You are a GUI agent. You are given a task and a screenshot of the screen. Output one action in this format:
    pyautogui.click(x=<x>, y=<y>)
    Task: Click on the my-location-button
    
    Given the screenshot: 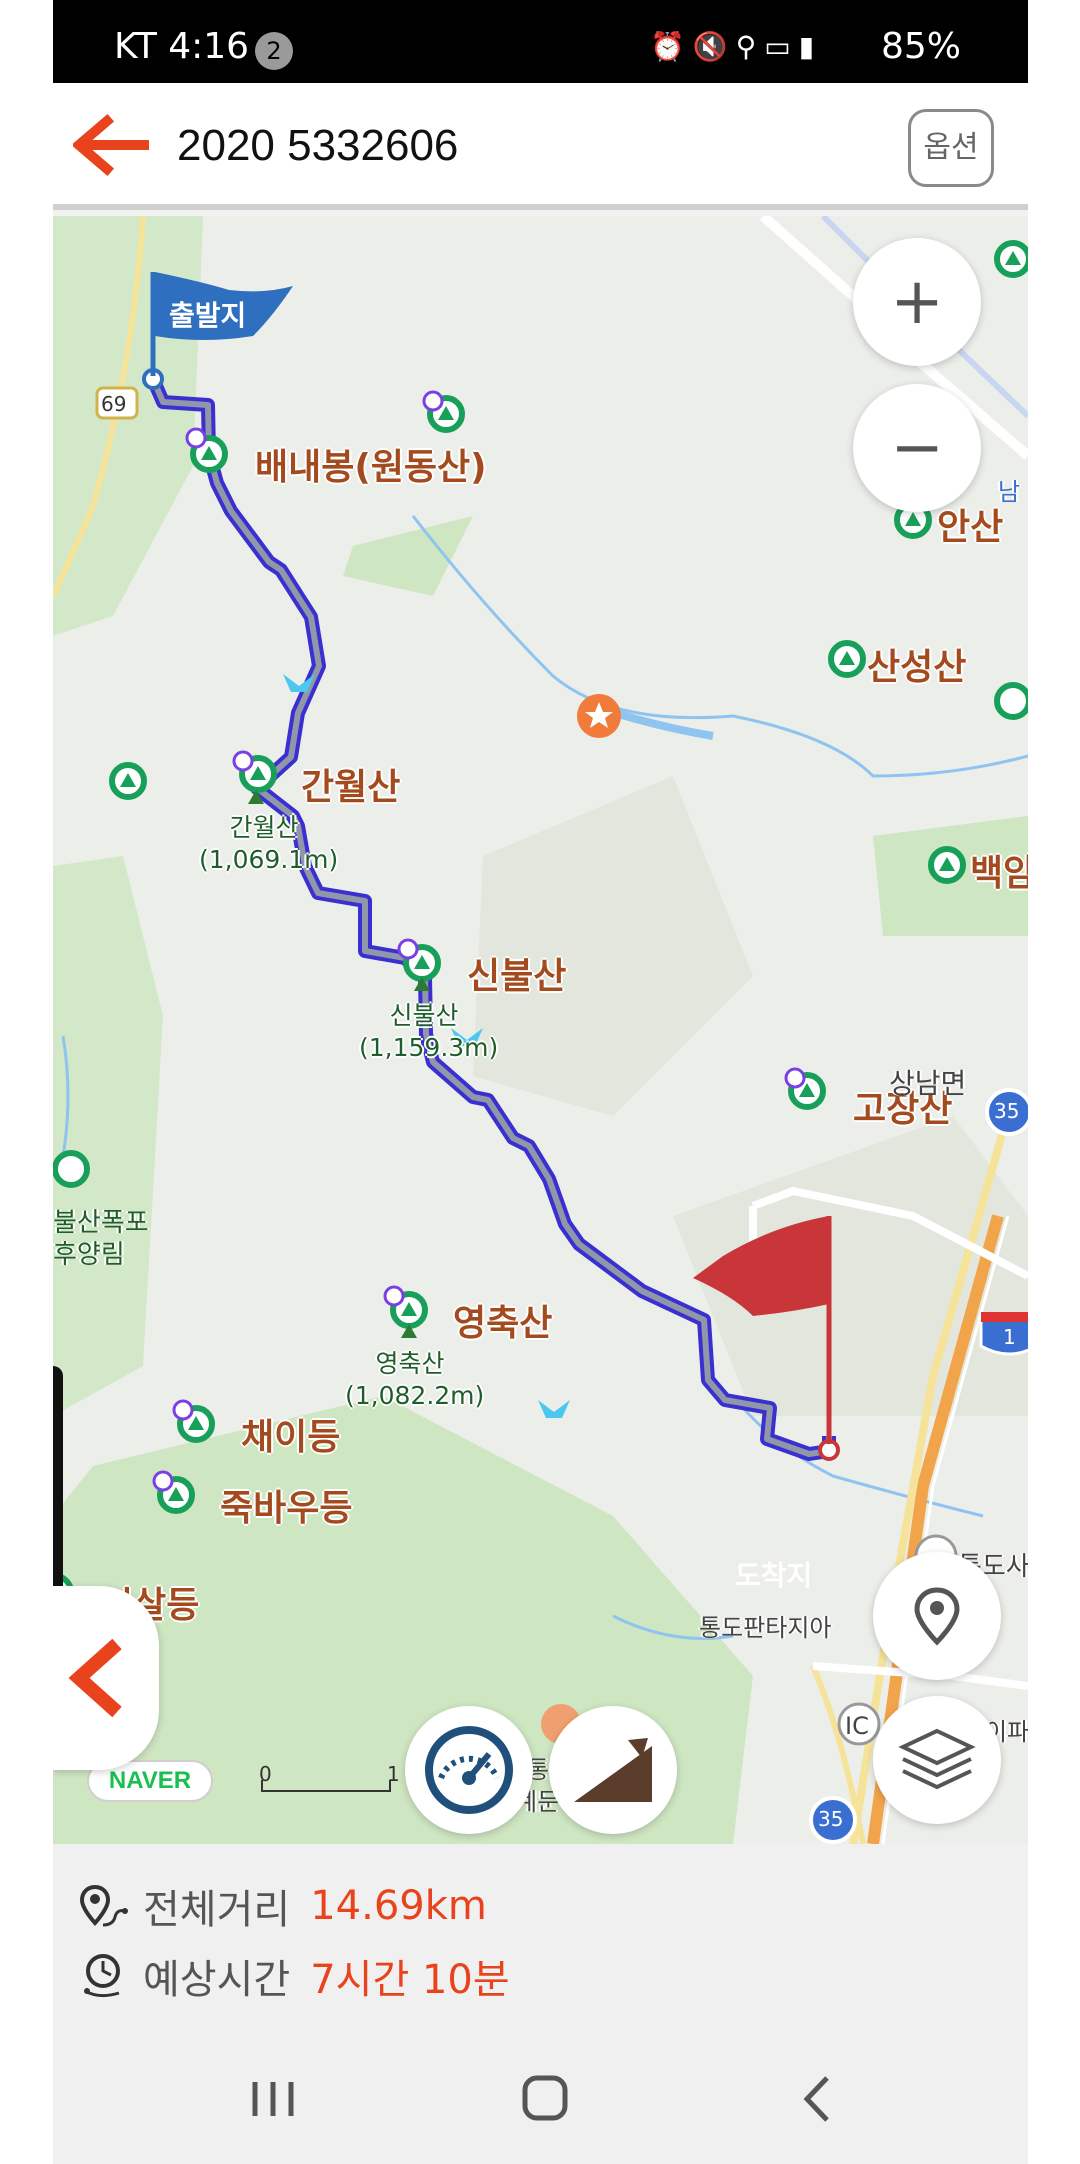 What is the action you would take?
    pyautogui.click(x=937, y=1616)
    